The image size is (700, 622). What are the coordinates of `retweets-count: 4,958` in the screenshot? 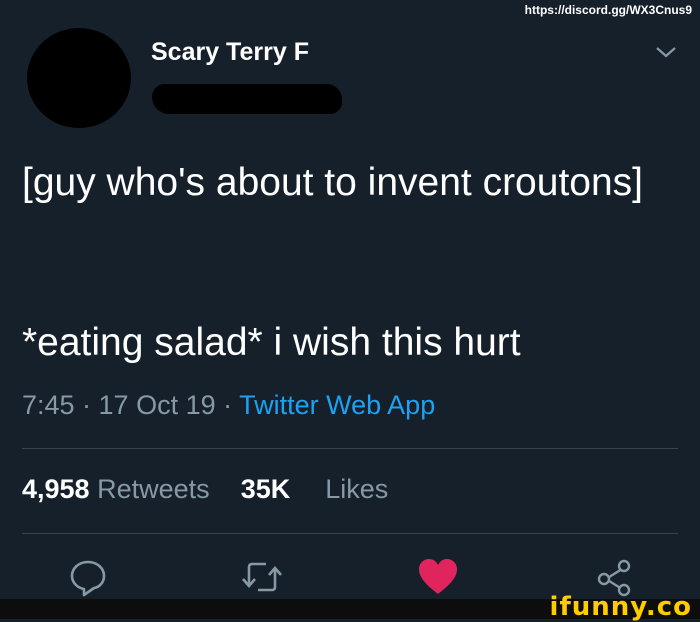 It's located at (56, 489).